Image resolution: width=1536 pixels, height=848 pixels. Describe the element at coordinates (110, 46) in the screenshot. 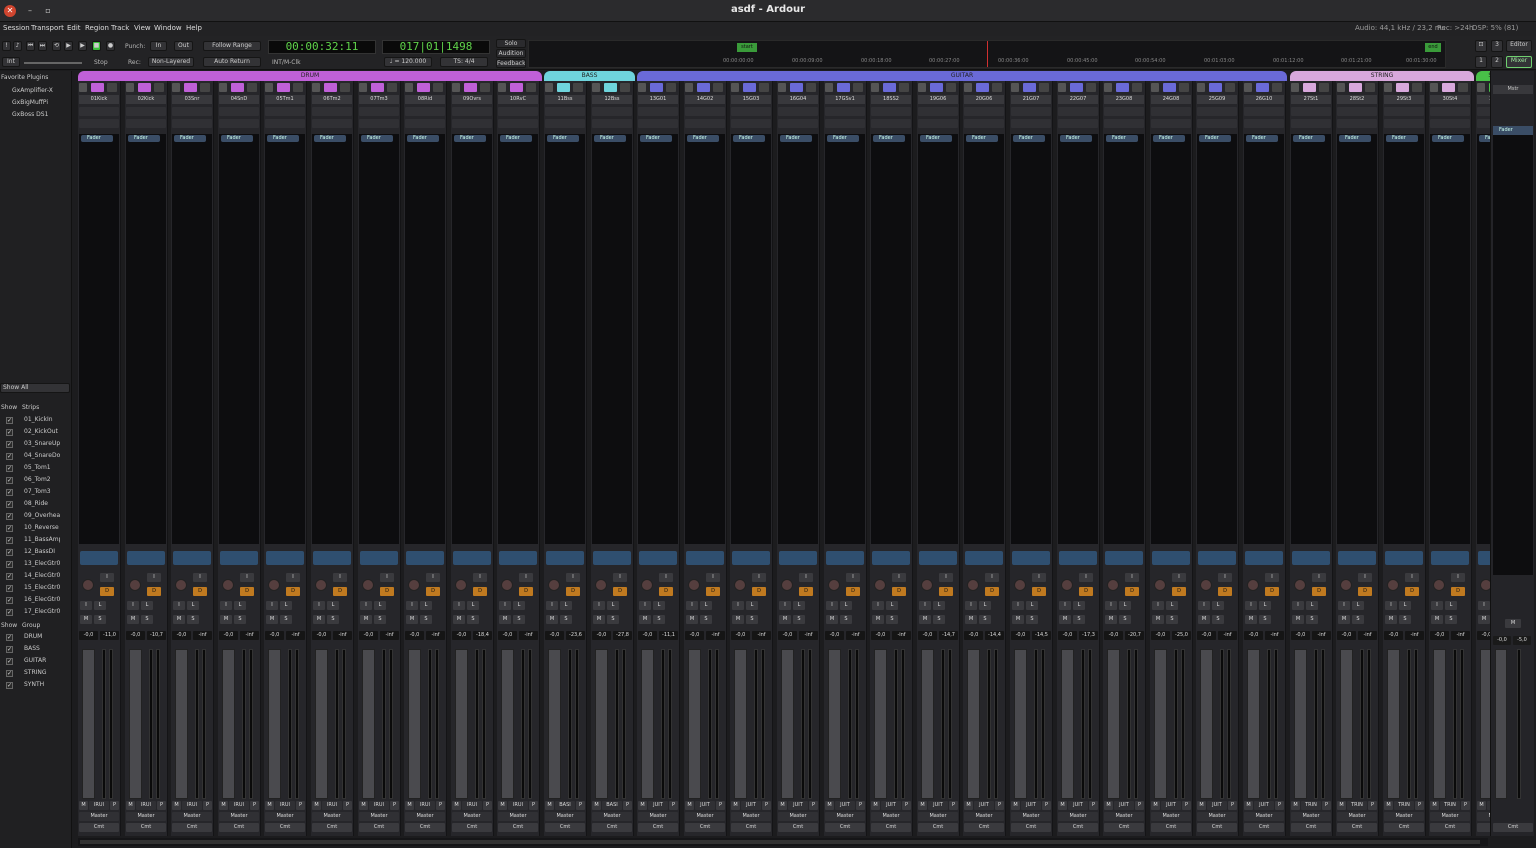

I see `record-icon: ●` at that location.